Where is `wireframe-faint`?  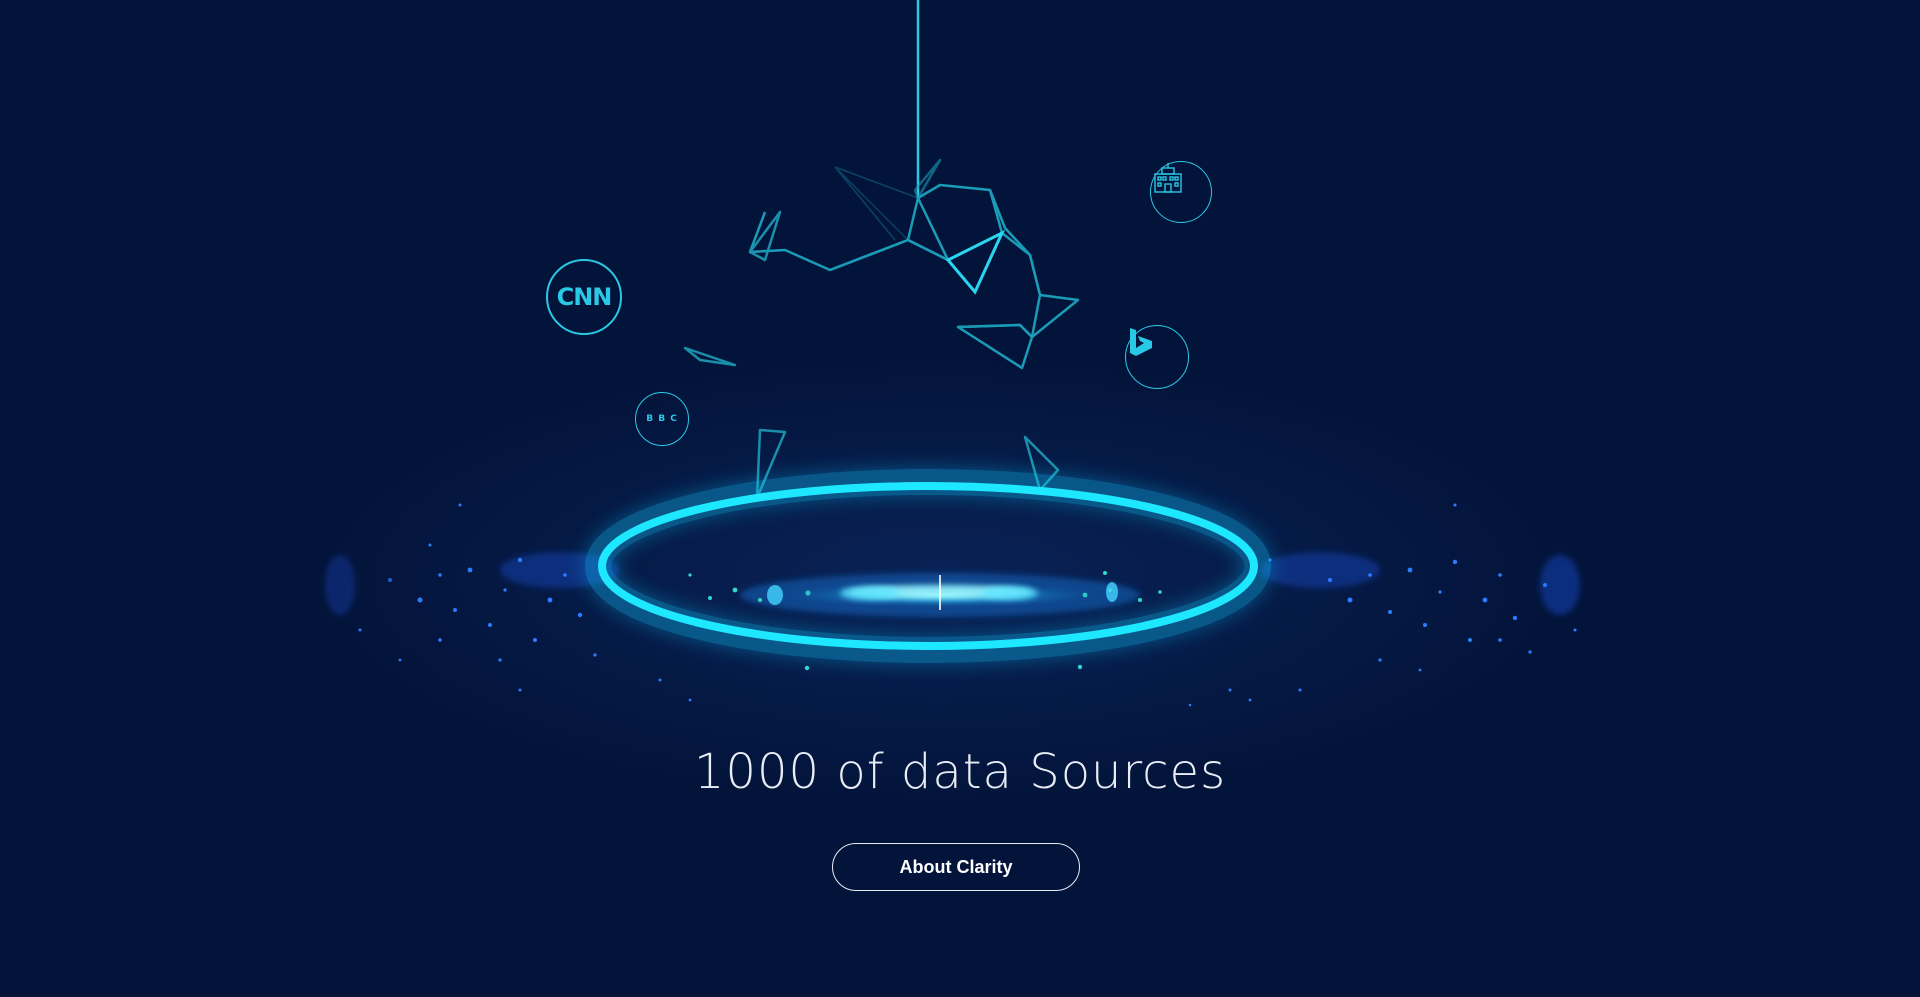 wireframe-faint is located at coordinates (876, 203).